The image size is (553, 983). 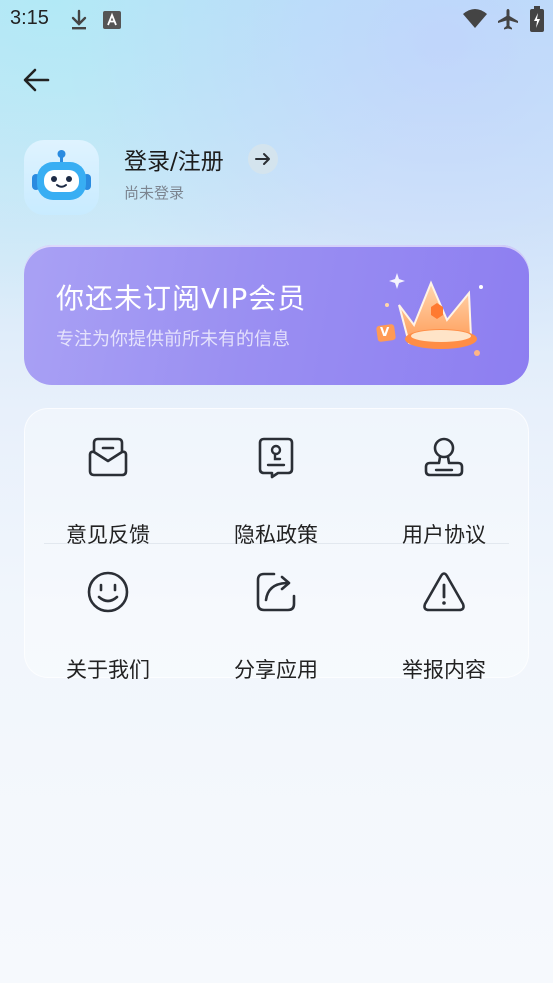 What do you see at coordinates (173, 339) in the screenshot?
I see `vip-subtitle: 专注为你提供前所未有的信息` at bounding box center [173, 339].